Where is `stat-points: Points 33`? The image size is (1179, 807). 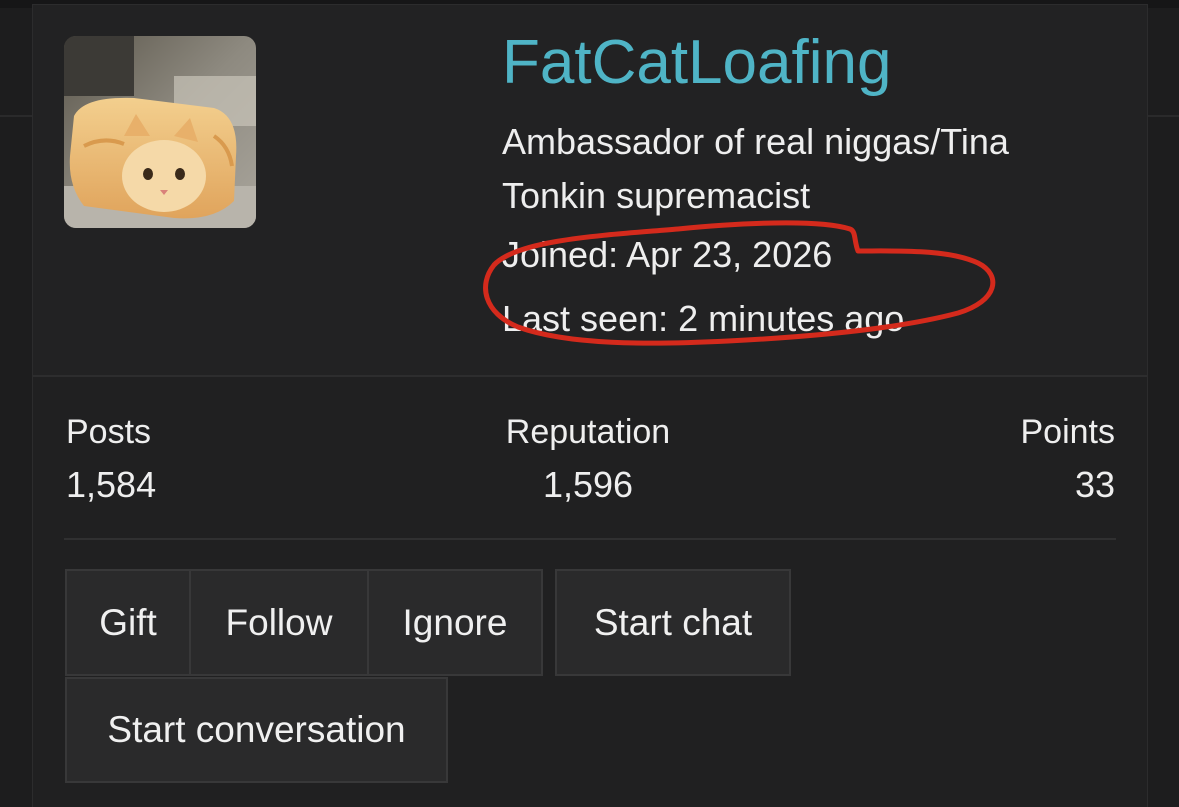 stat-points: Points 33 is located at coordinates (1055, 459).